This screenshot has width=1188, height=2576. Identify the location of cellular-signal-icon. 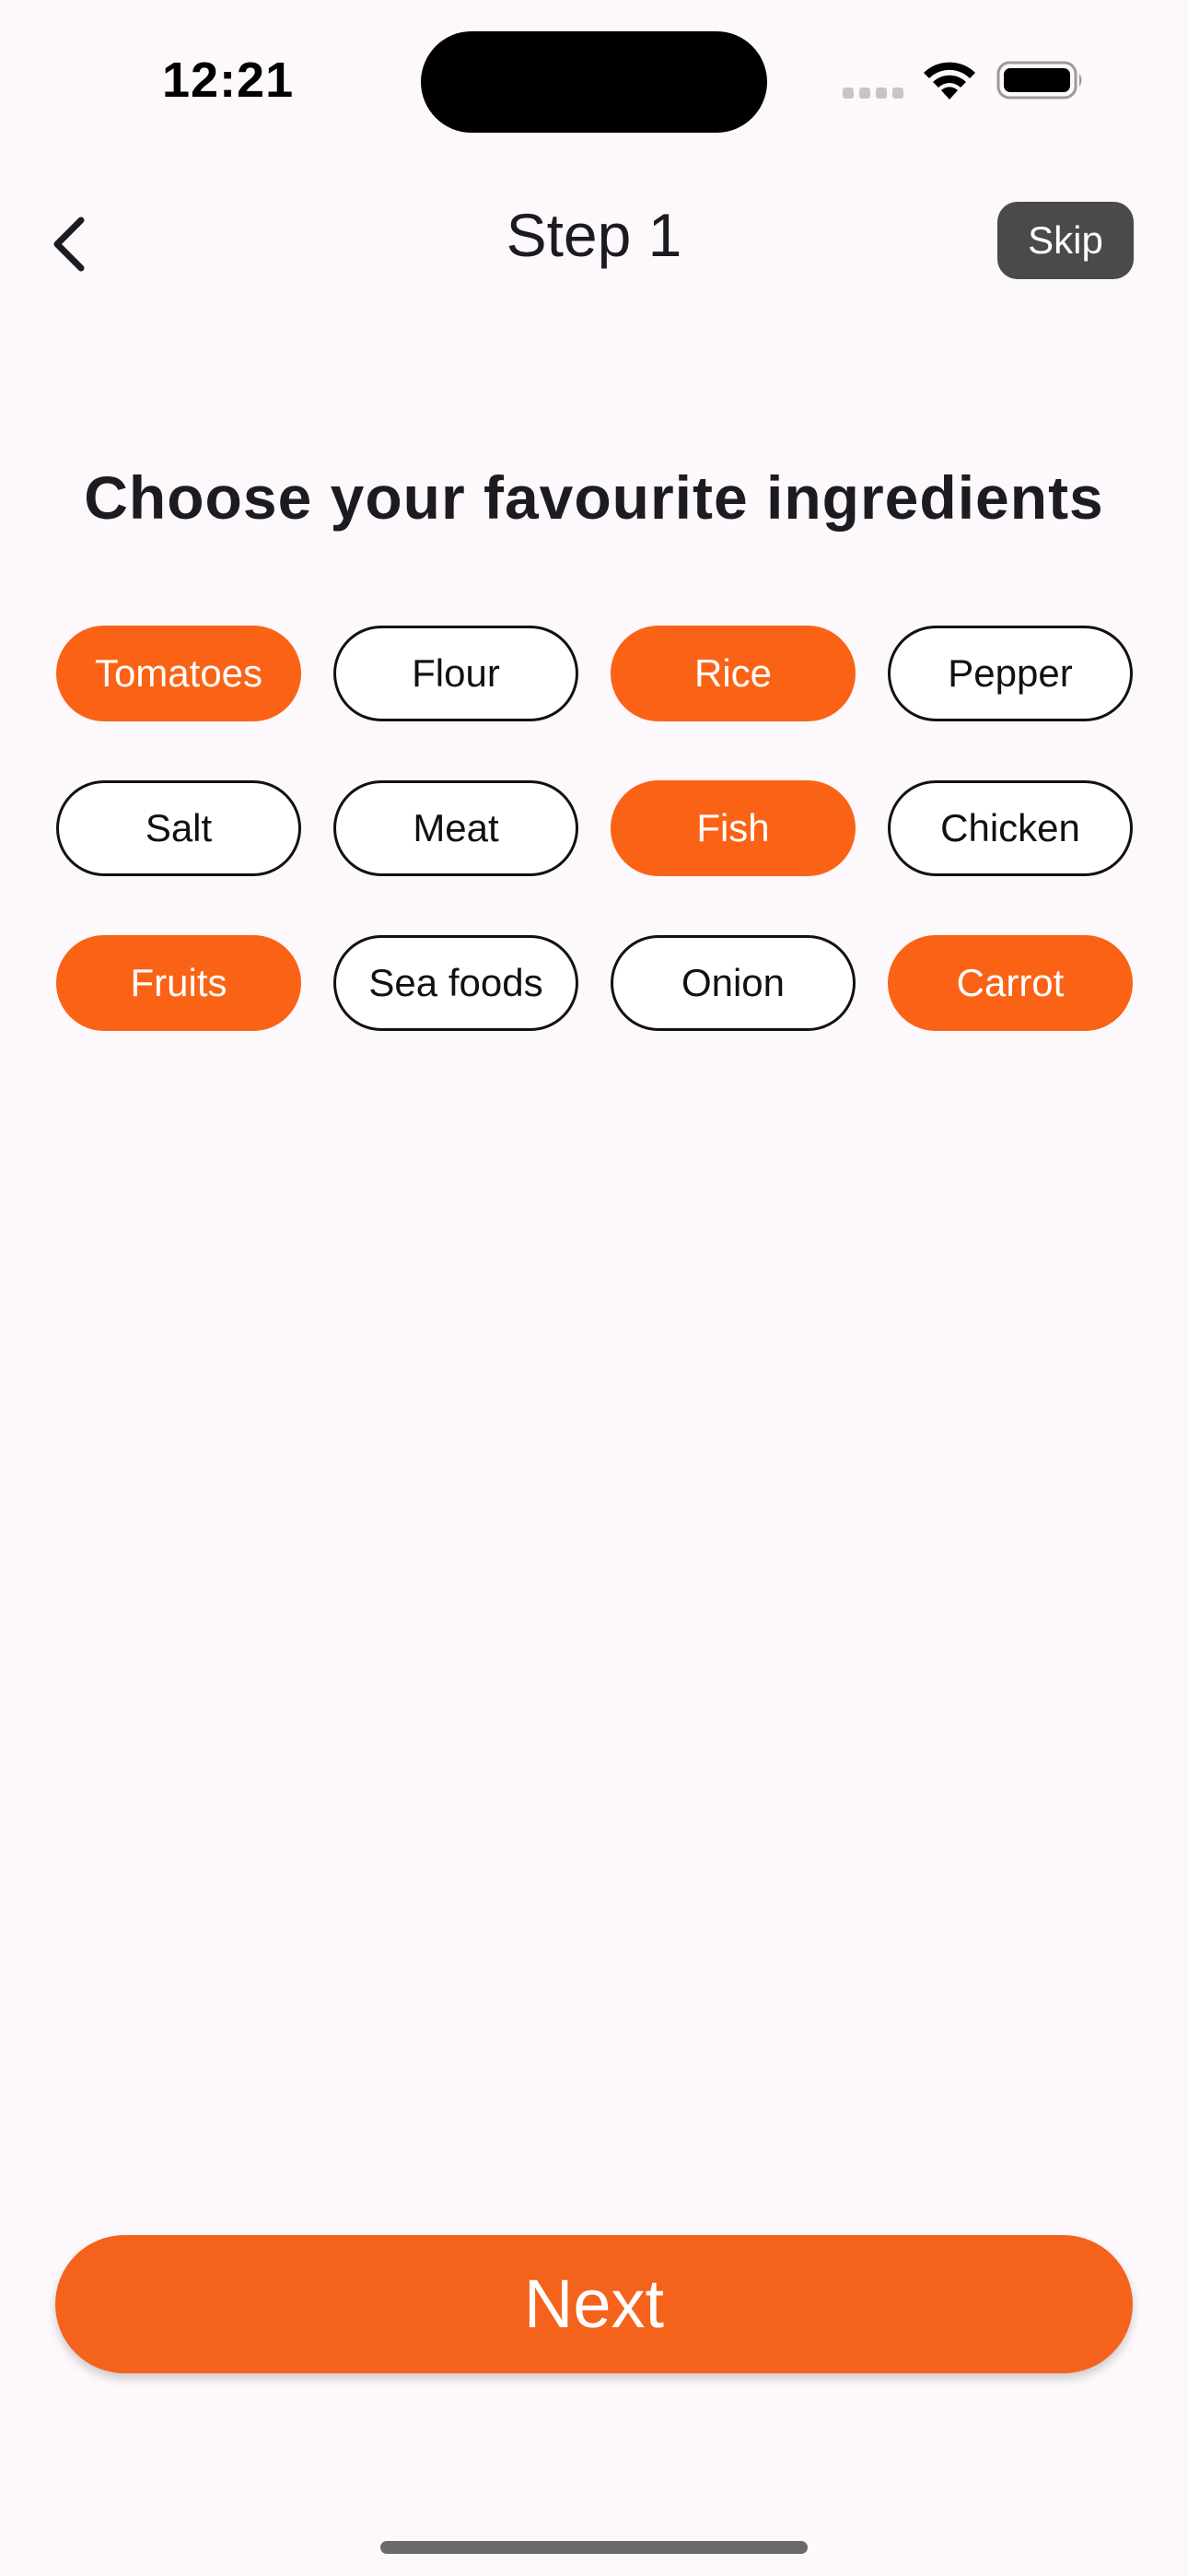
(873, 93).